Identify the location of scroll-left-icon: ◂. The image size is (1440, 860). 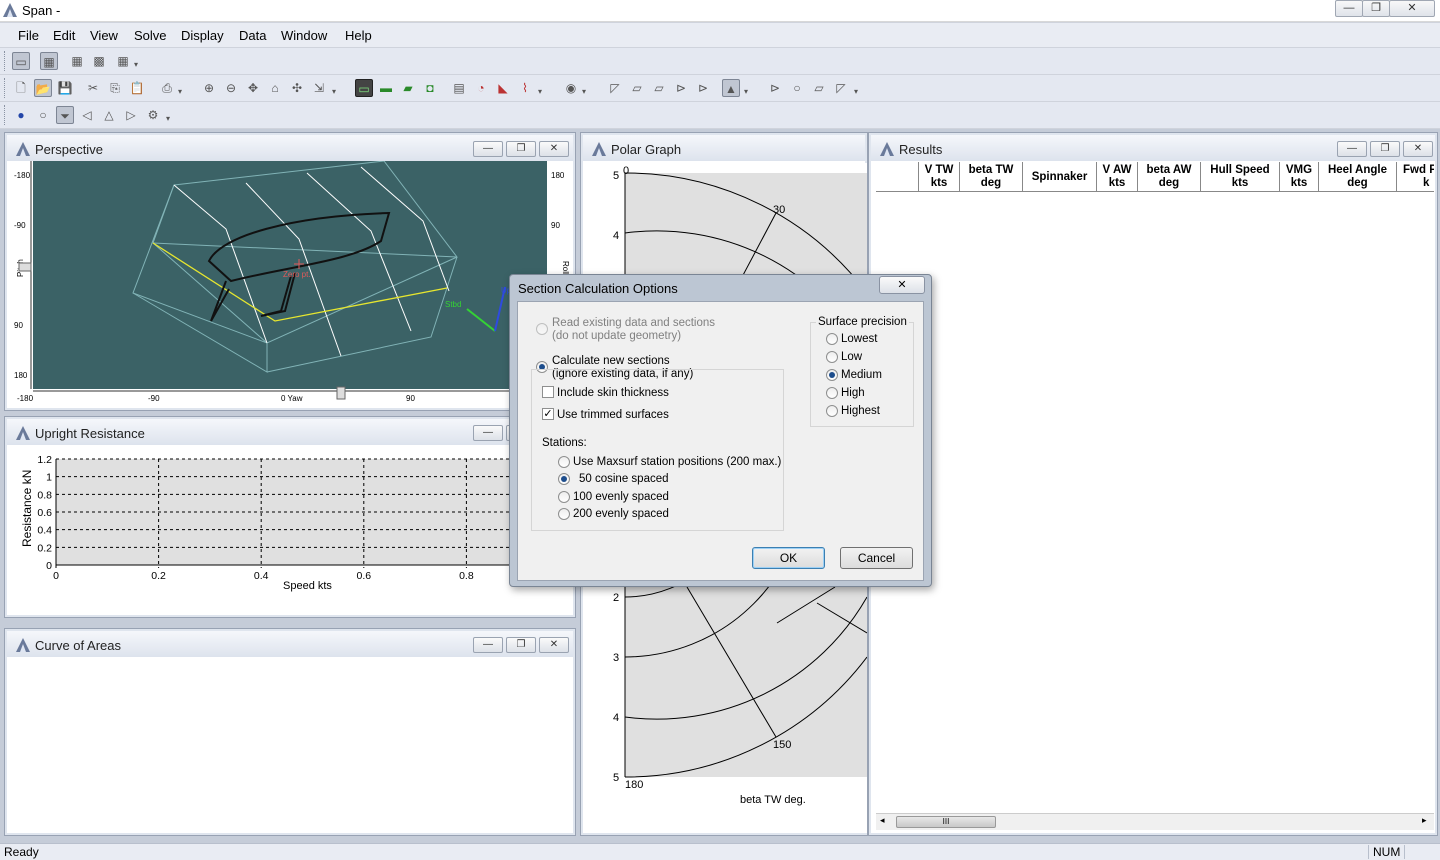
(882, 820).